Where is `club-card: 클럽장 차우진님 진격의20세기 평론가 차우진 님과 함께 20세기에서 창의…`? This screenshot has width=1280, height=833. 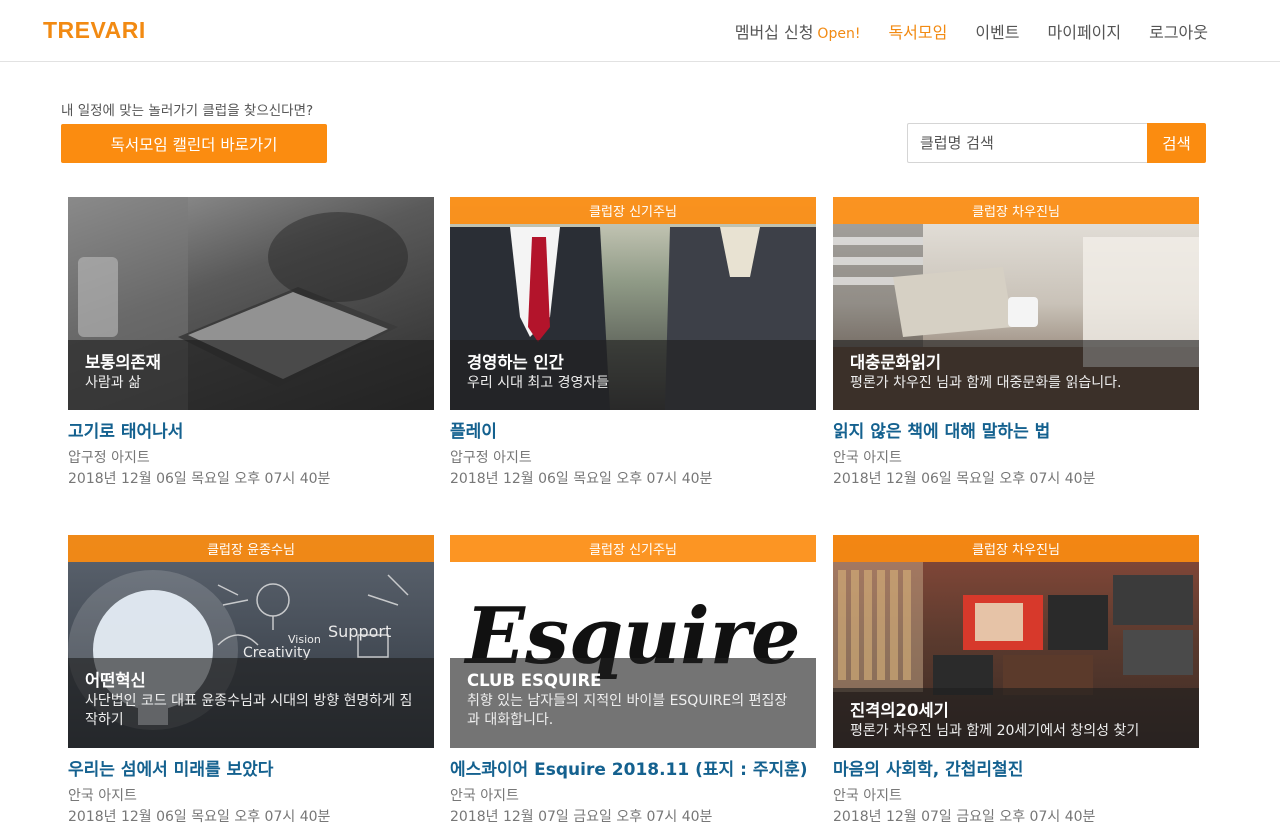 club-card: 클럽장 차우진님 진격의20세기 평론가 차우진 님과 함께 20세기에서 창의… is located at coordinates (1016, 681).